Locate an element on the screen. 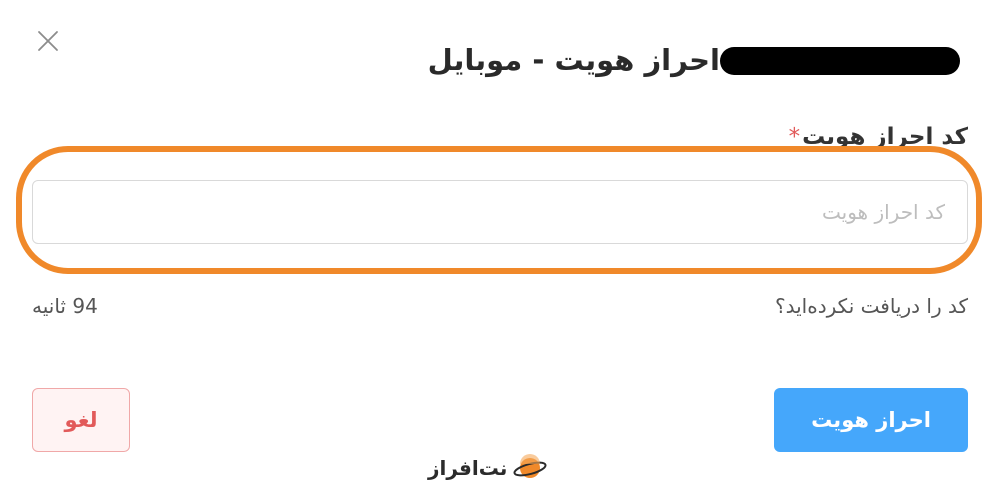 This screenshot has height=484, width=1000. close-icon is located at coordinates (48, 41).